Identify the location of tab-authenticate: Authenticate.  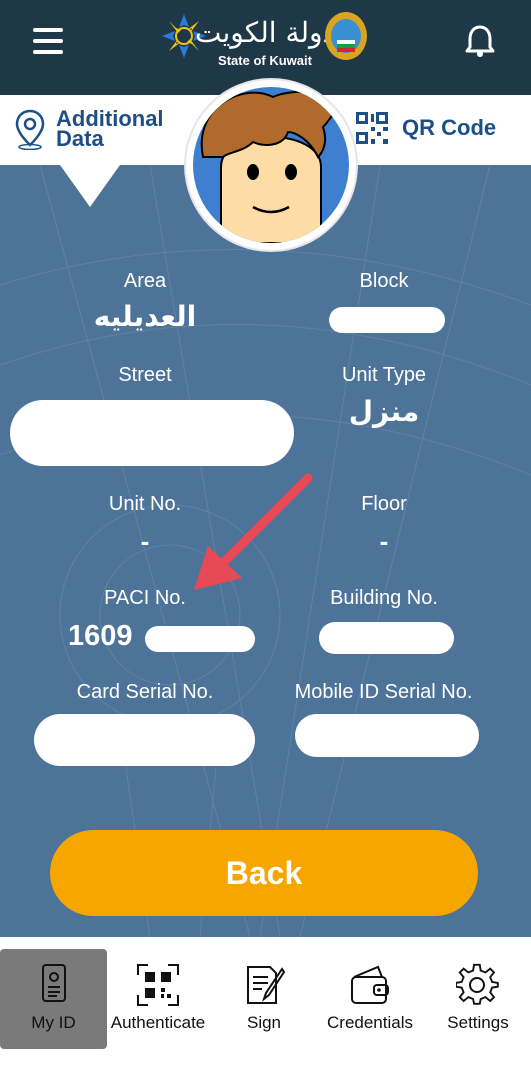
(158, 999).